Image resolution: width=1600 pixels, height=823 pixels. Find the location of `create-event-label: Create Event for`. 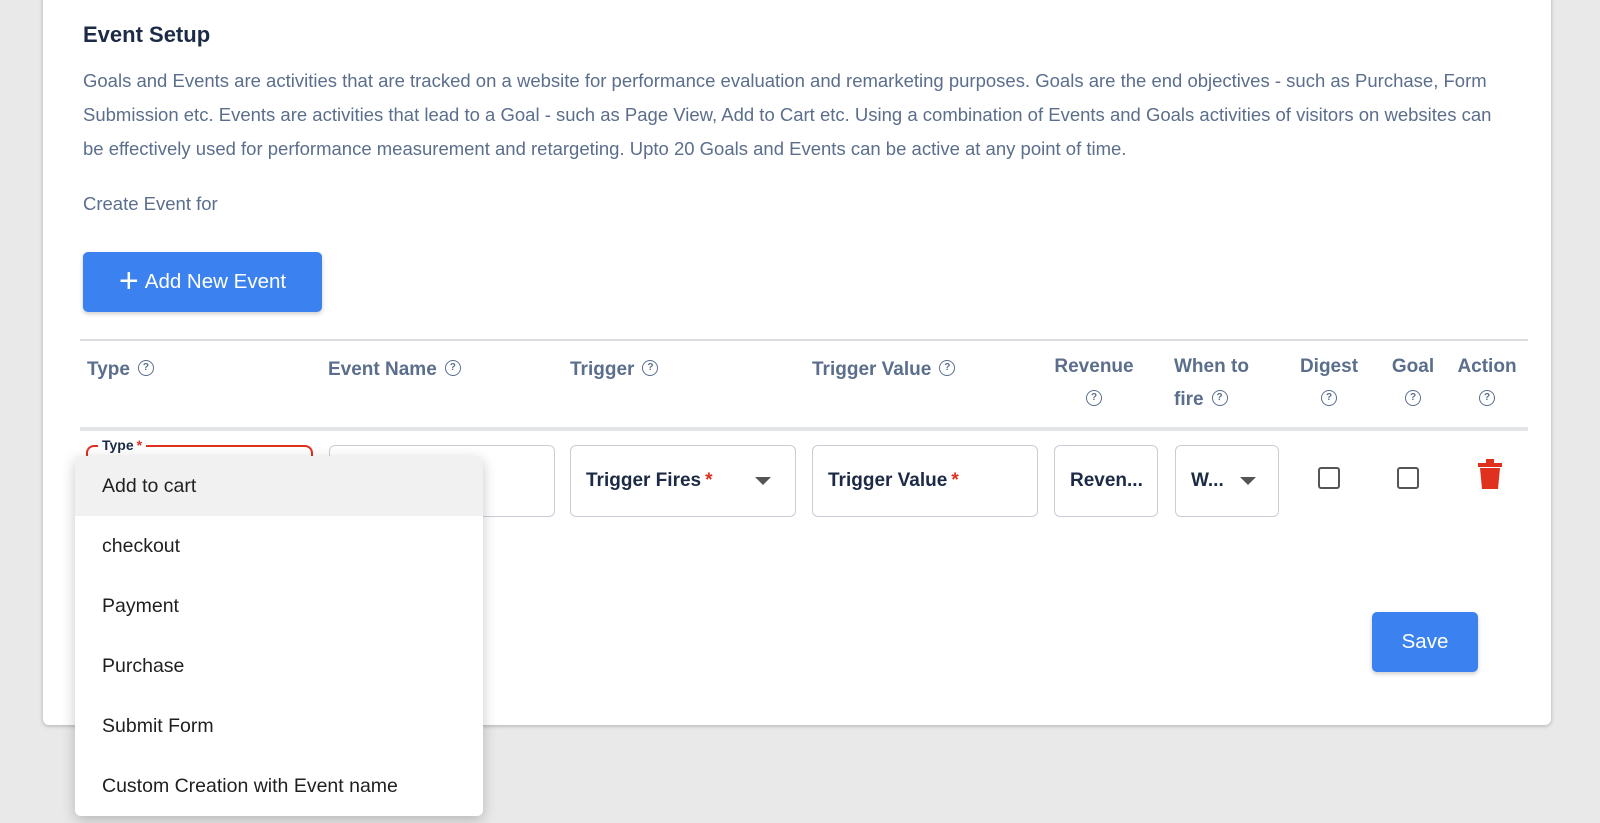

create-event-label: Create Event for is located at coordinates (150, 203).